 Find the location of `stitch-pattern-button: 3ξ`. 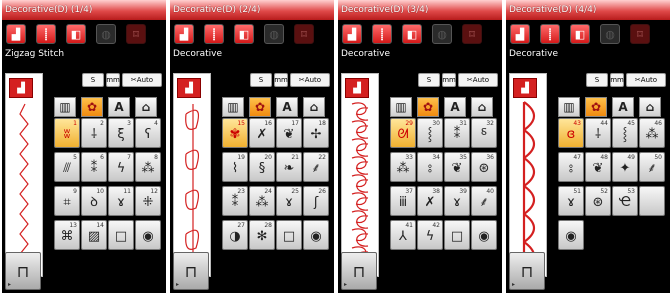

stitch-pattern-button: 3ξ is located at coordinates (121, 133).